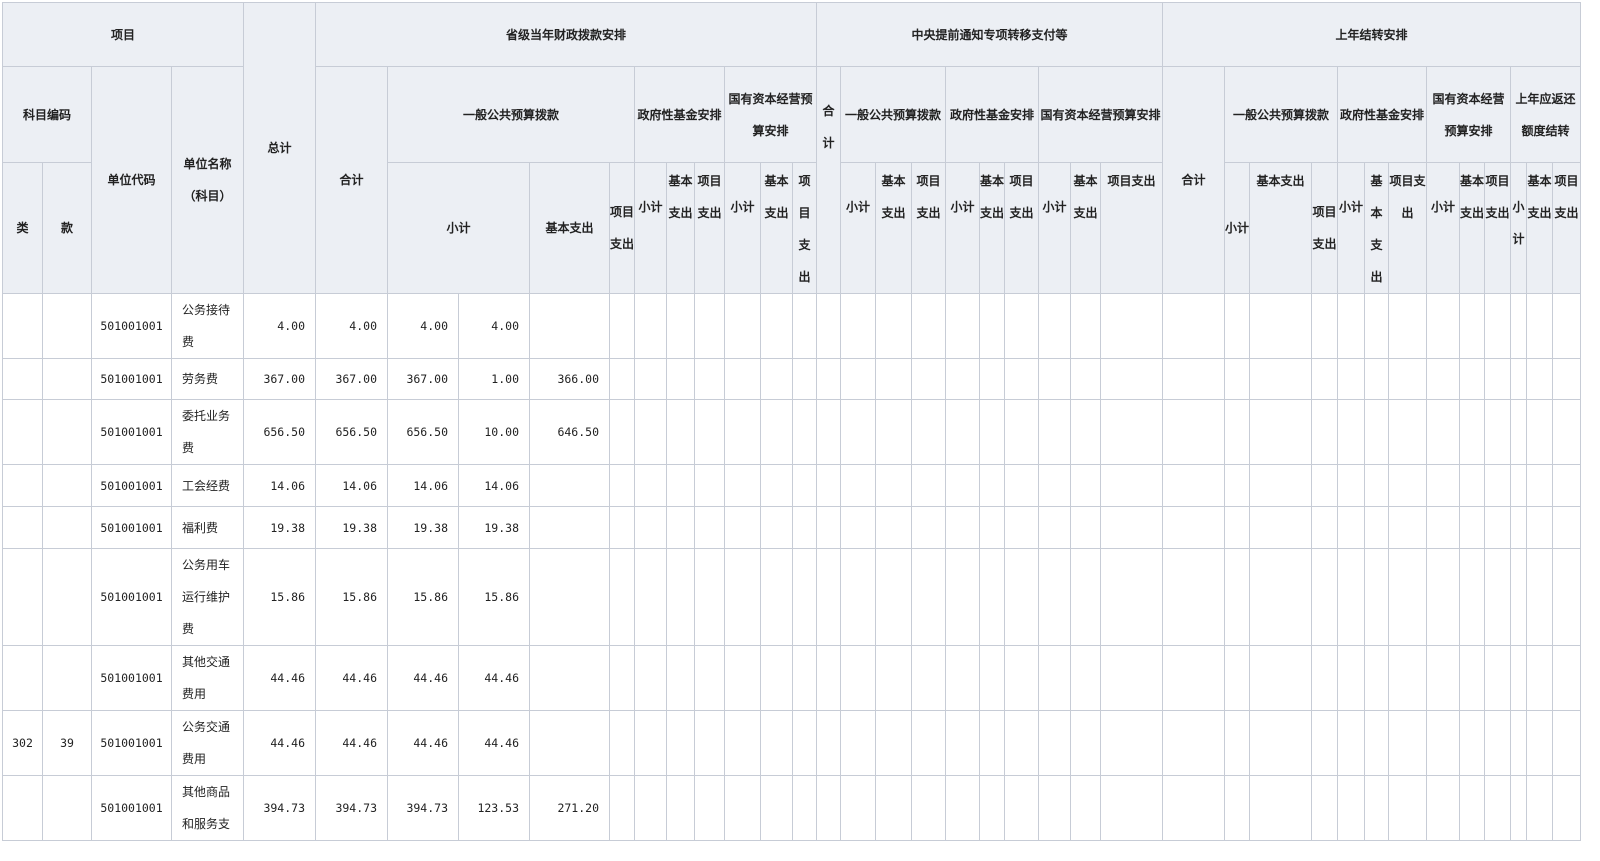  Describe the element at coordinates (569, 326) in the screenshot. I see `project-exp-cell` at that location.